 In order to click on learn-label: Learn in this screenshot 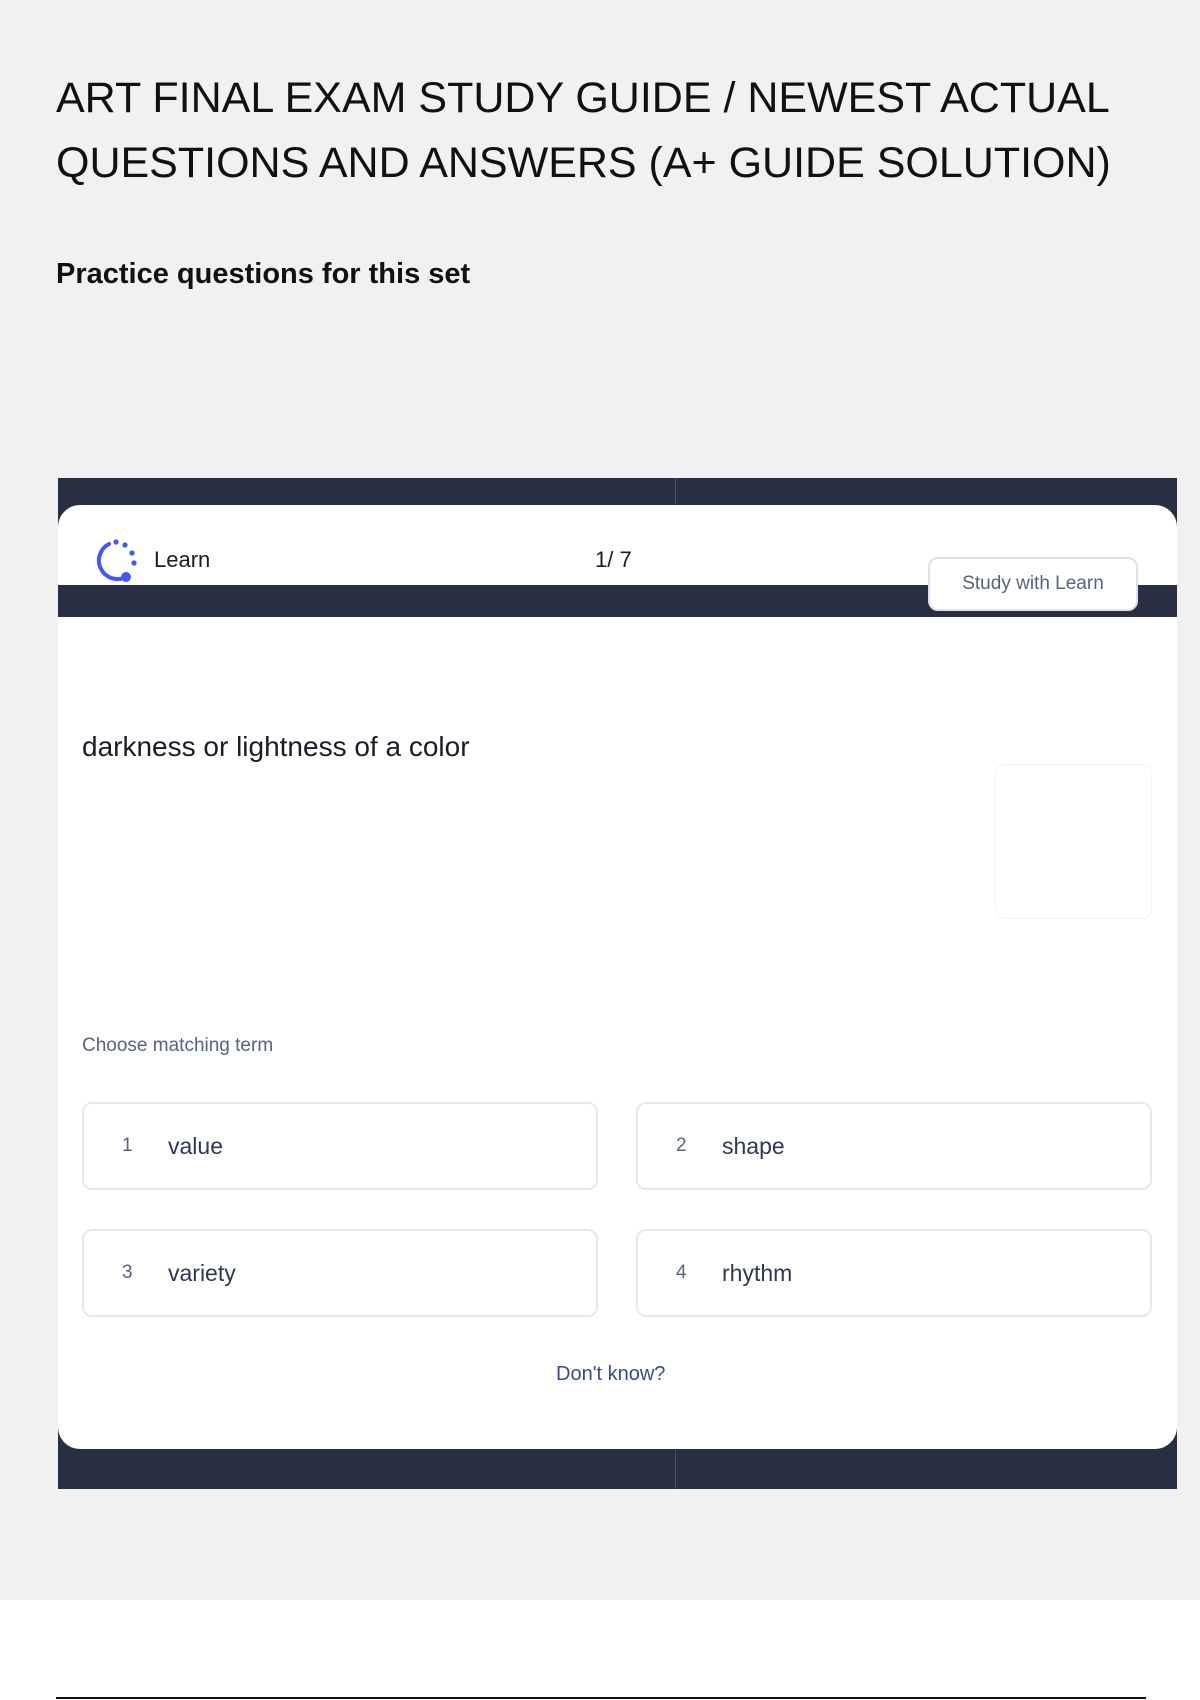, I will do `click(182, 559)`.